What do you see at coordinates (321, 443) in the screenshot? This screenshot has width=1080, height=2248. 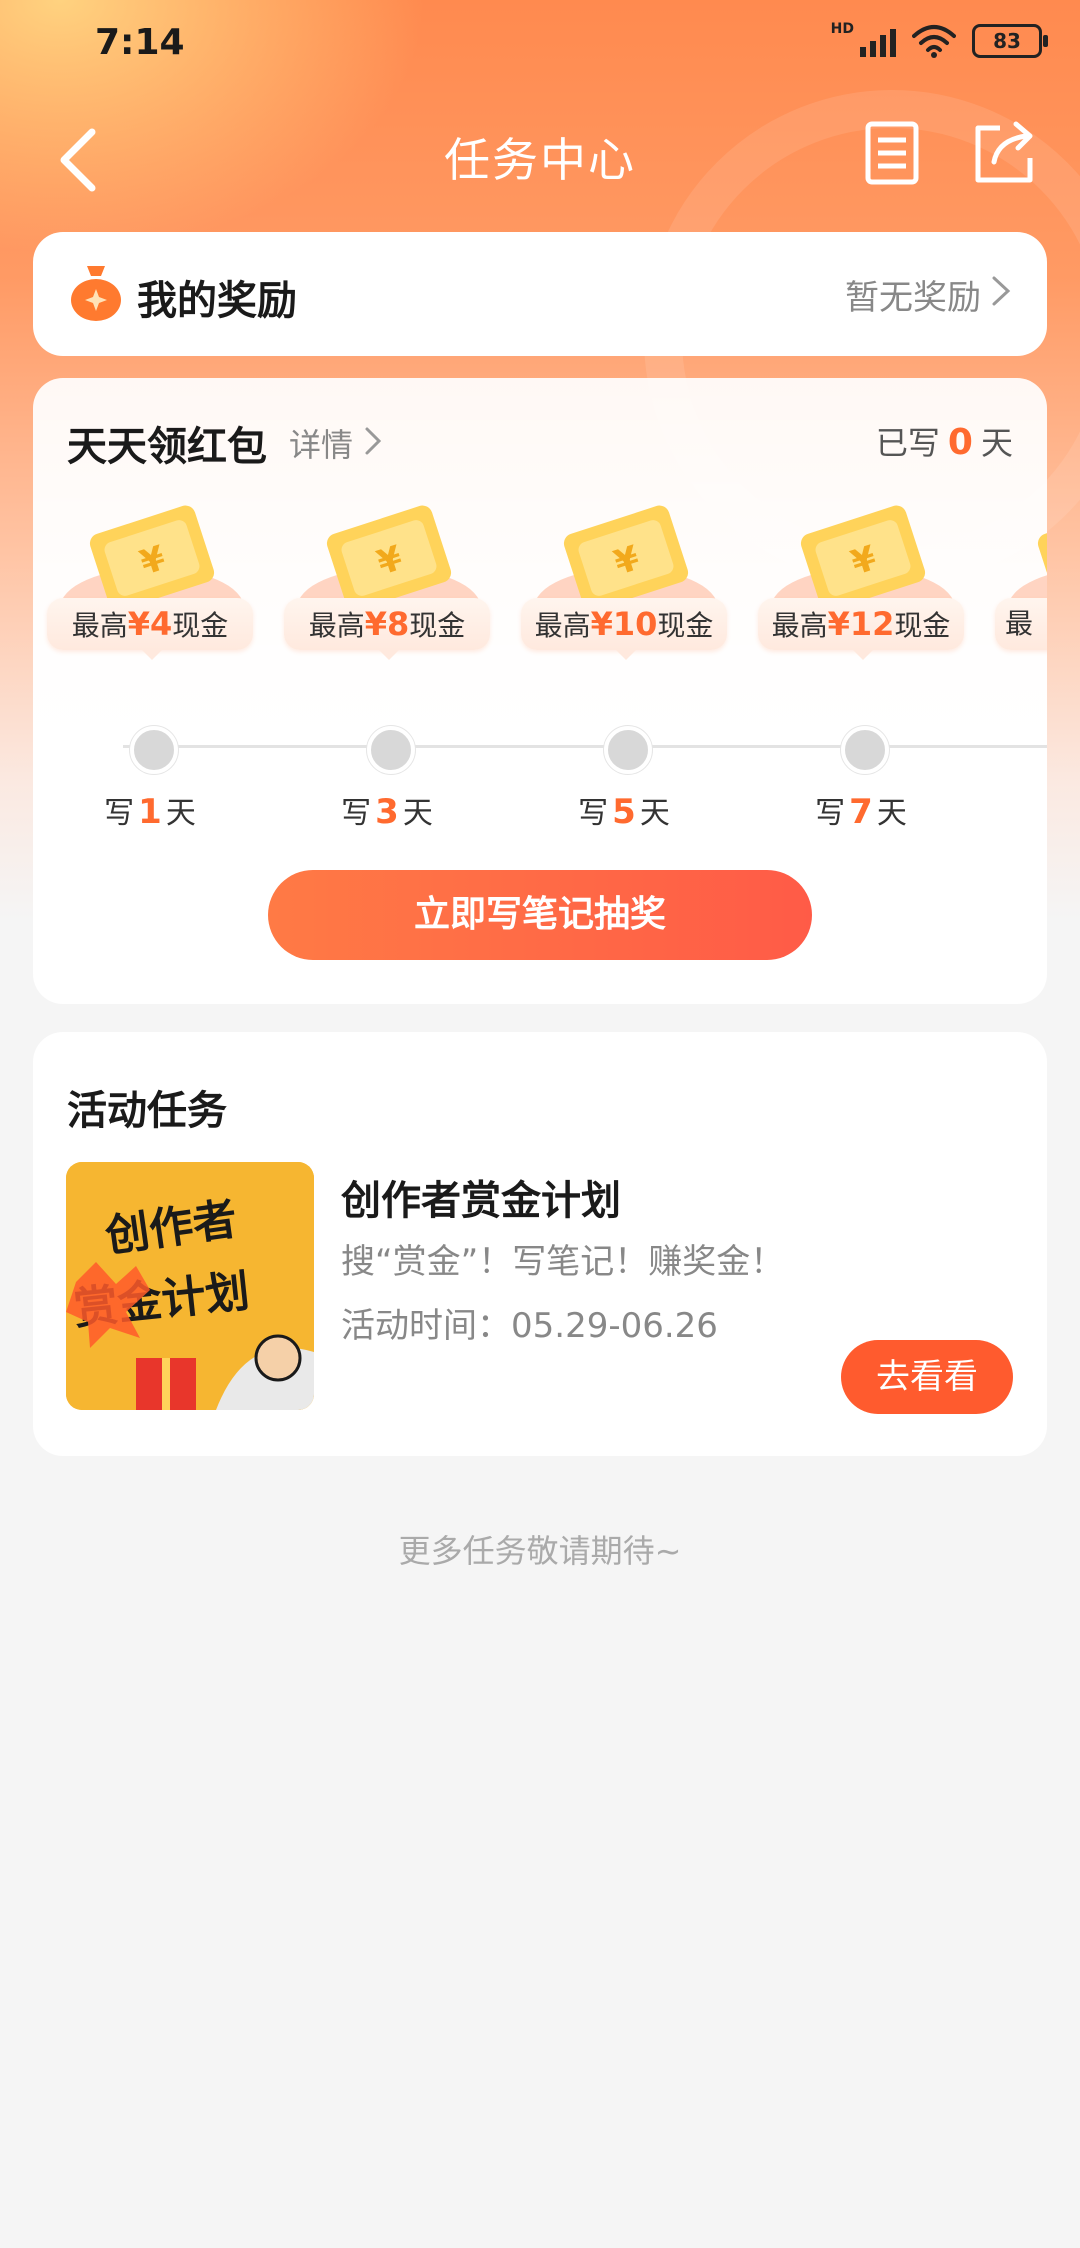 I see `detail-link: 详情` at bounding box center [321, 443].